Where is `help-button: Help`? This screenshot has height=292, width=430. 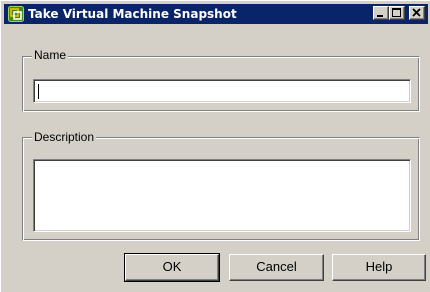 help-button: Help is located at coordinates (379, 267).